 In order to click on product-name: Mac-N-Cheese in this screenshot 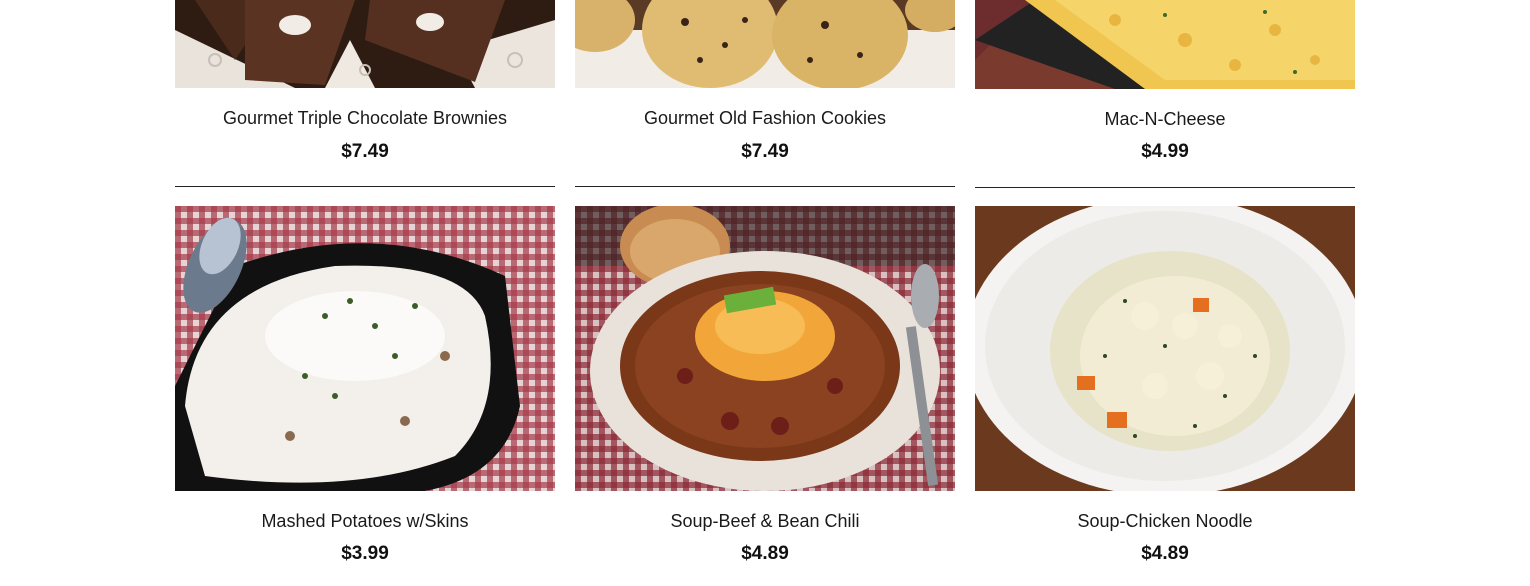, I will do `click(1165, 119)`.